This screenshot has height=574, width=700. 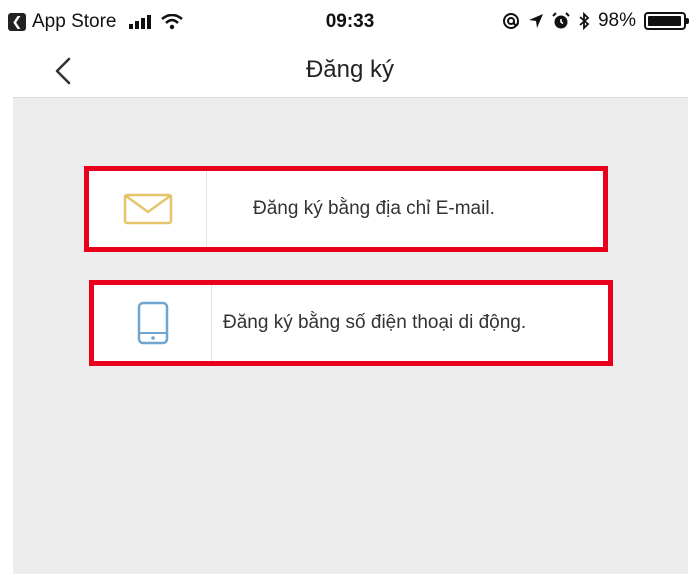 I want to click on register-phone-button: Đăng ký bằng số điện thoại di động., so click(x=351, y=323).